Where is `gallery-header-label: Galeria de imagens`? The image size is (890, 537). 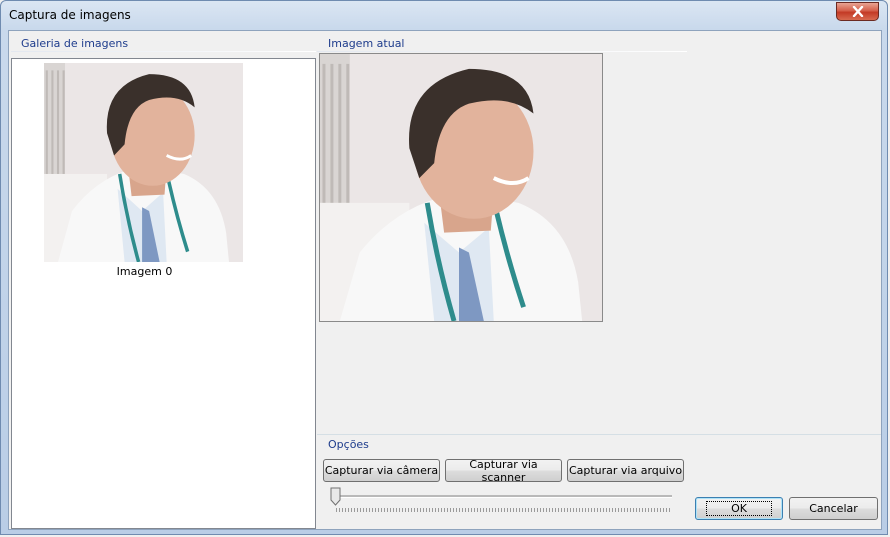 gallery-header-label: Galeria de imagens is located at coordinates (75, 43).